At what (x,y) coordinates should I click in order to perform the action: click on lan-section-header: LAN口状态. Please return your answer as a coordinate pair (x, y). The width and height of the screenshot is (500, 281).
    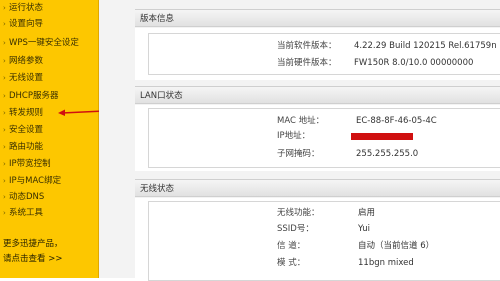
    Looking at the image, I should click on (317, 95).